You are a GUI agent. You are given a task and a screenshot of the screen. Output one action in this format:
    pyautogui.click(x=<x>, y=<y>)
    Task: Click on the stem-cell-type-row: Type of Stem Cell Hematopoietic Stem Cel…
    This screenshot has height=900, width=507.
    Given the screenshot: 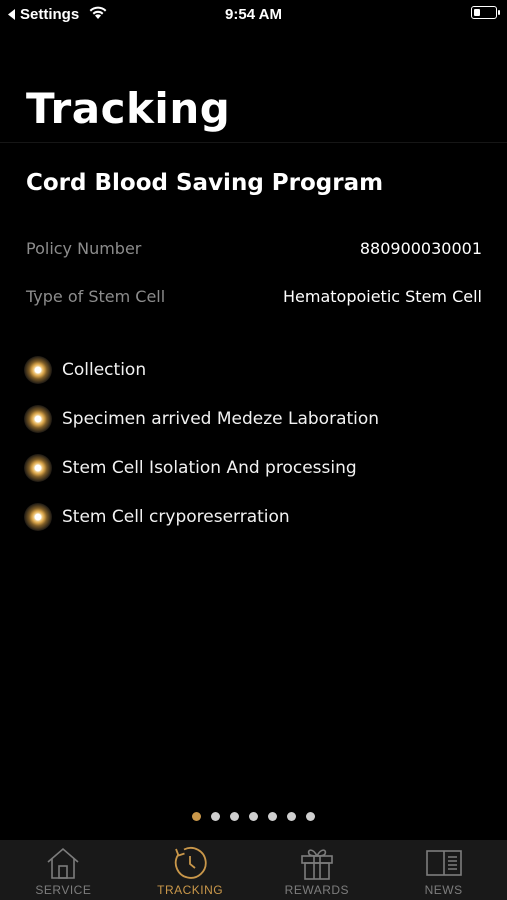 What is the action you would take?
    pyautogui.click(x=254, y=296)
    